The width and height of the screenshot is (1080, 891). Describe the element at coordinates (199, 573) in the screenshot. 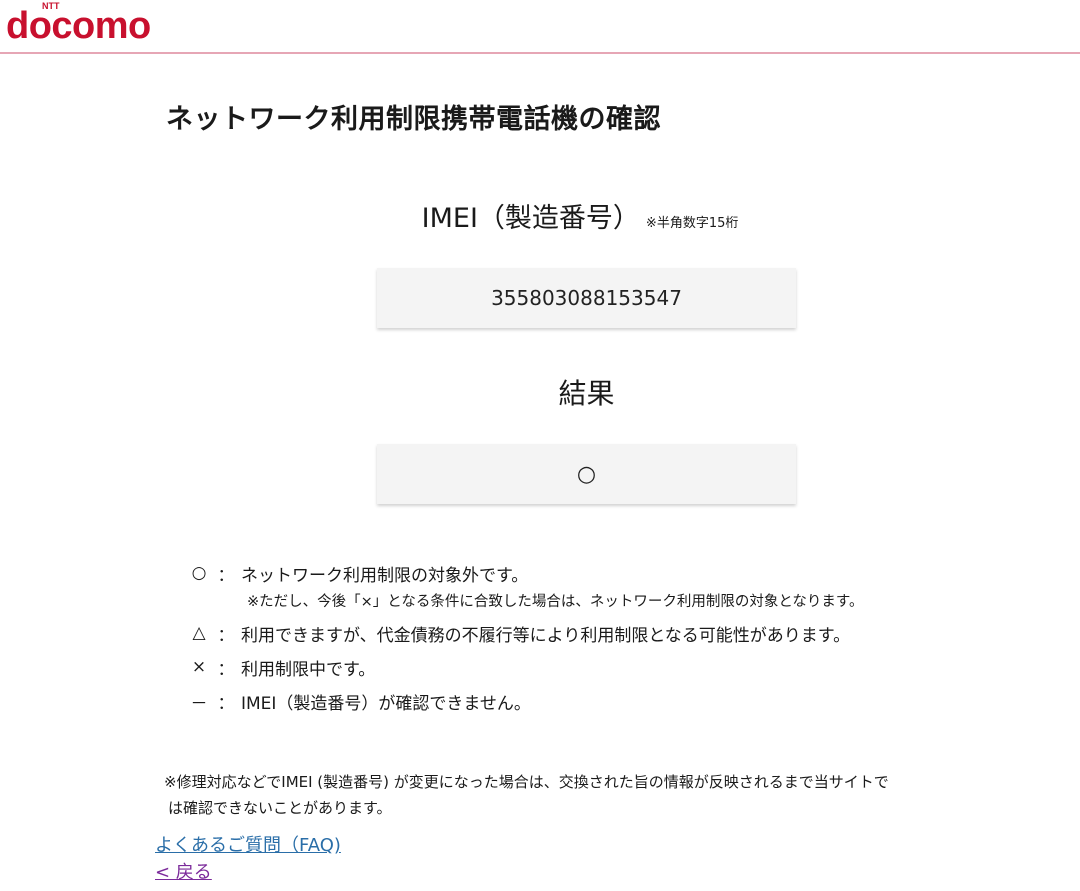

I see `legend-symbol: ○` at that location.